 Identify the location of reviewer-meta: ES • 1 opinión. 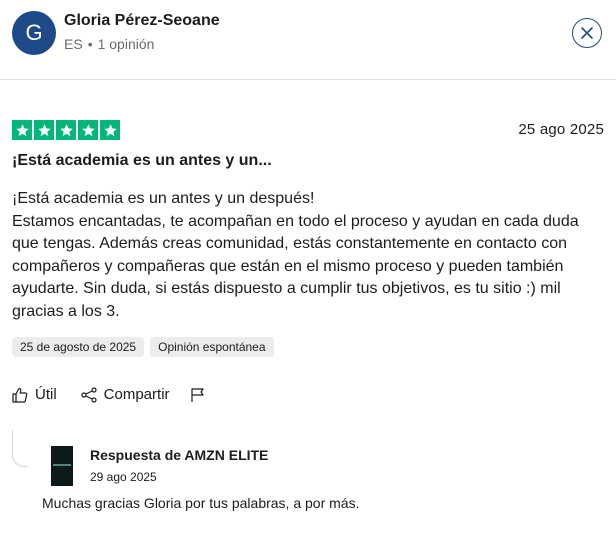
(109, 44).